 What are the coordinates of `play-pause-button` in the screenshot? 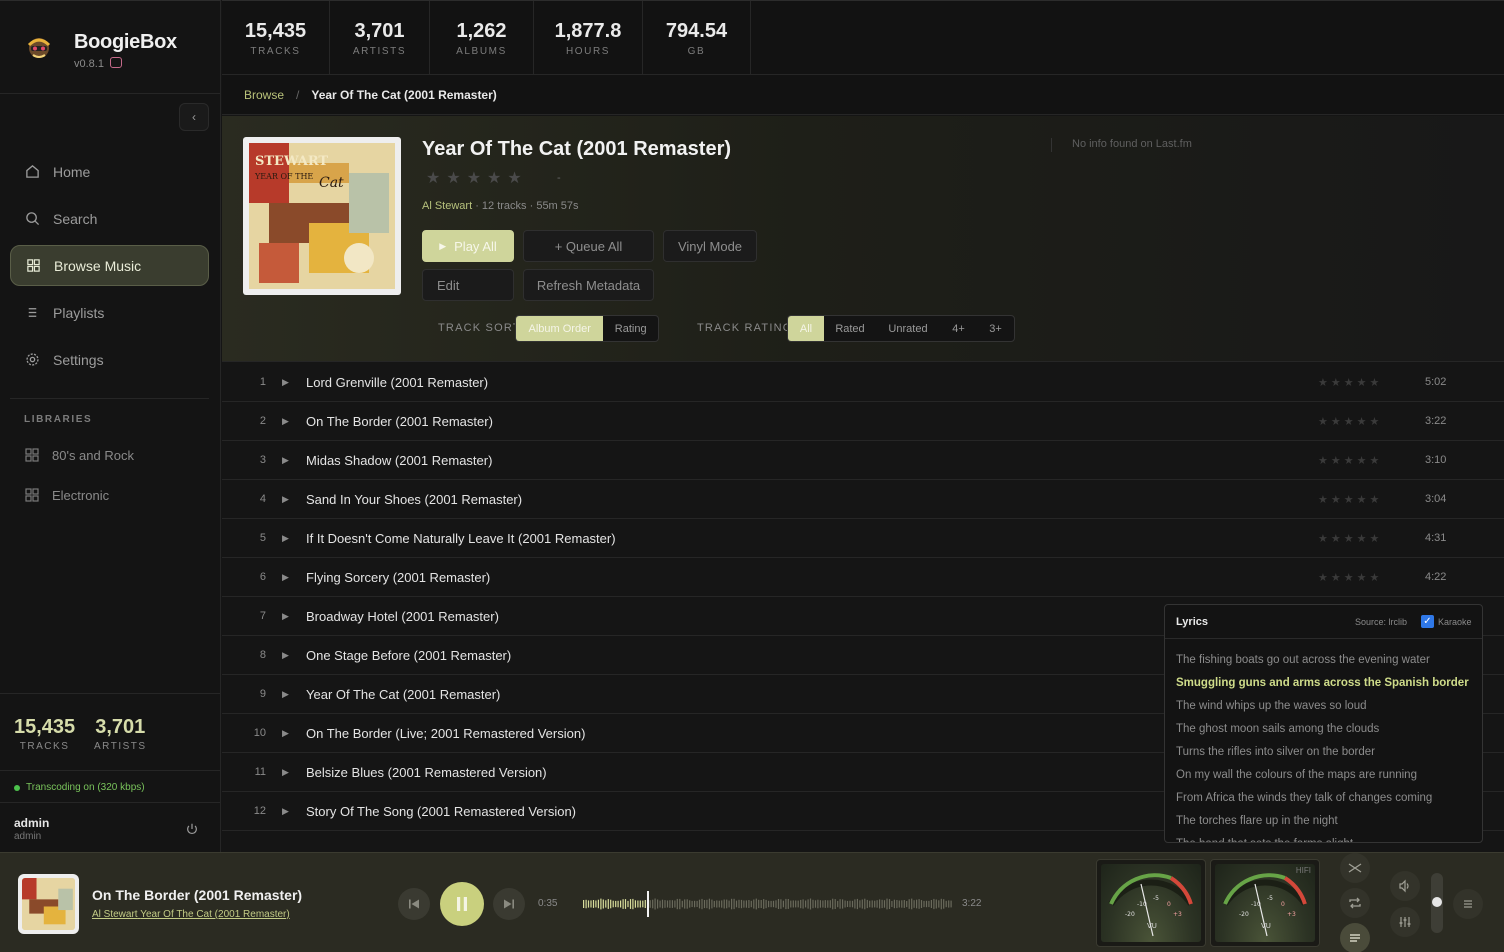 It's located at (462, 904).